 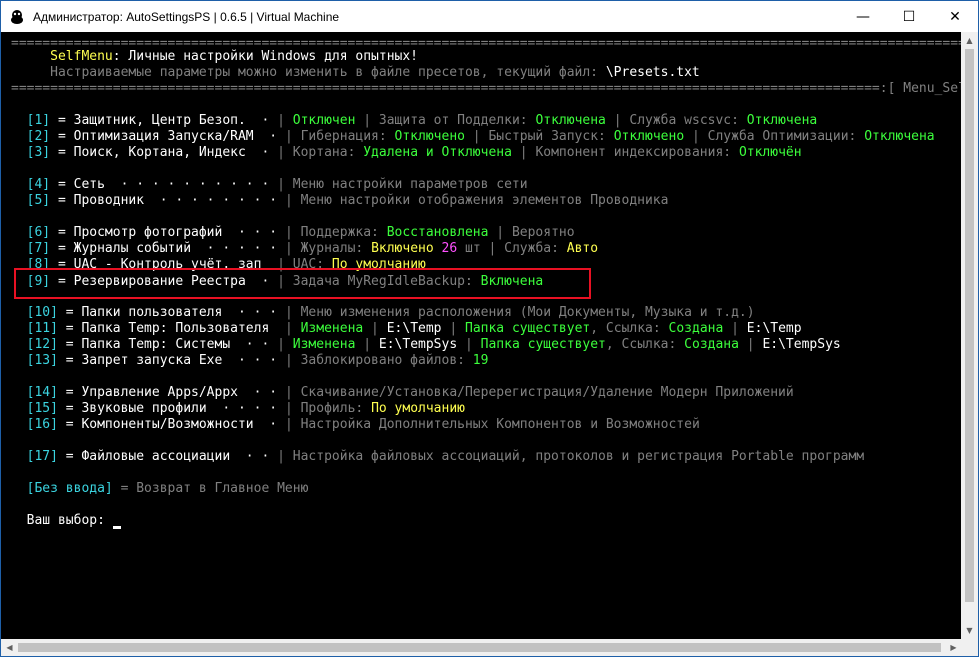 I want to click on no-input-hint: [Без ввода] = Возврат в Главное Меню, so click(x=167, y=488).